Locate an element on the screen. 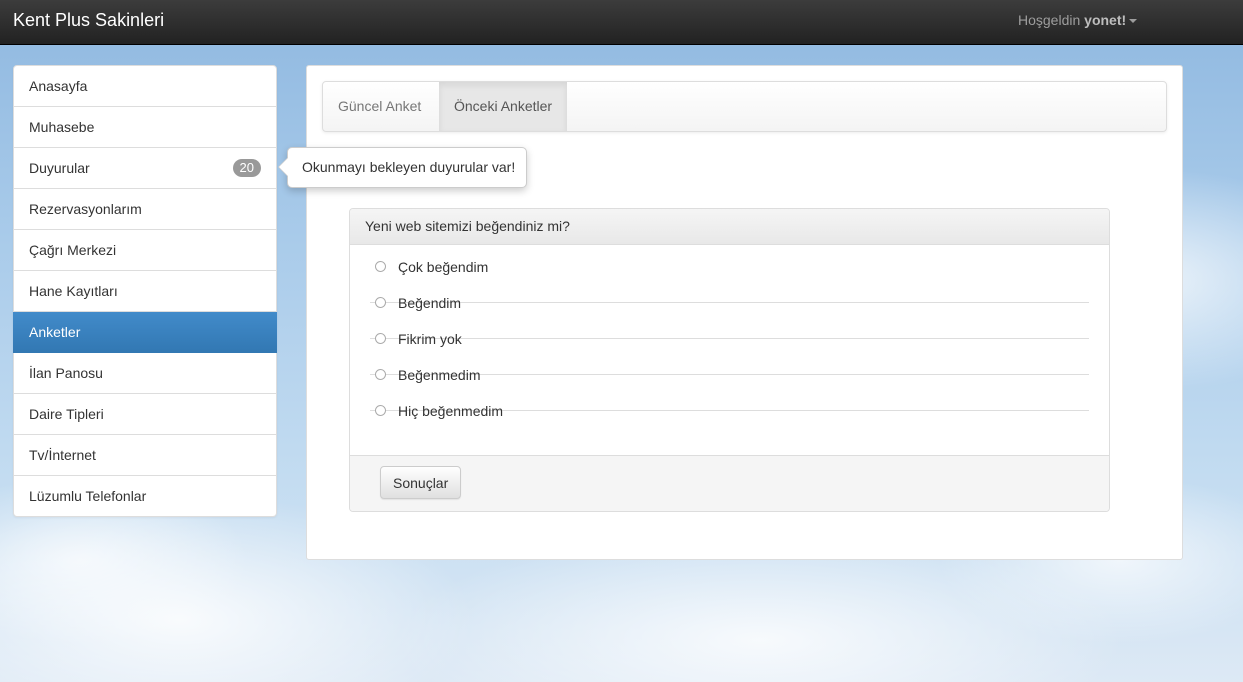 The image size is (1243, 682). poll-option-label: Fikrim yok is located at coordinates (430, 339).